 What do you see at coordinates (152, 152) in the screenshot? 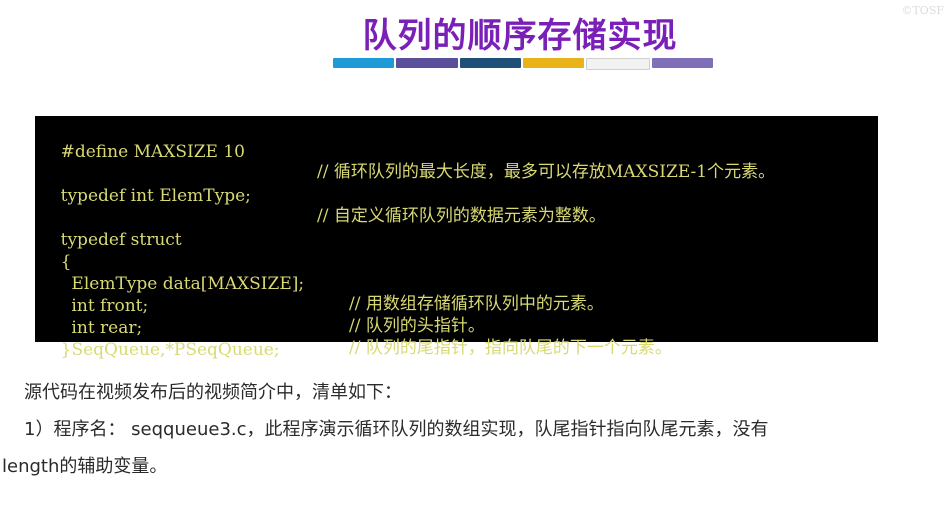
I see `code-text: #define MAXSIZE 10` at bounding box center [152, 152].